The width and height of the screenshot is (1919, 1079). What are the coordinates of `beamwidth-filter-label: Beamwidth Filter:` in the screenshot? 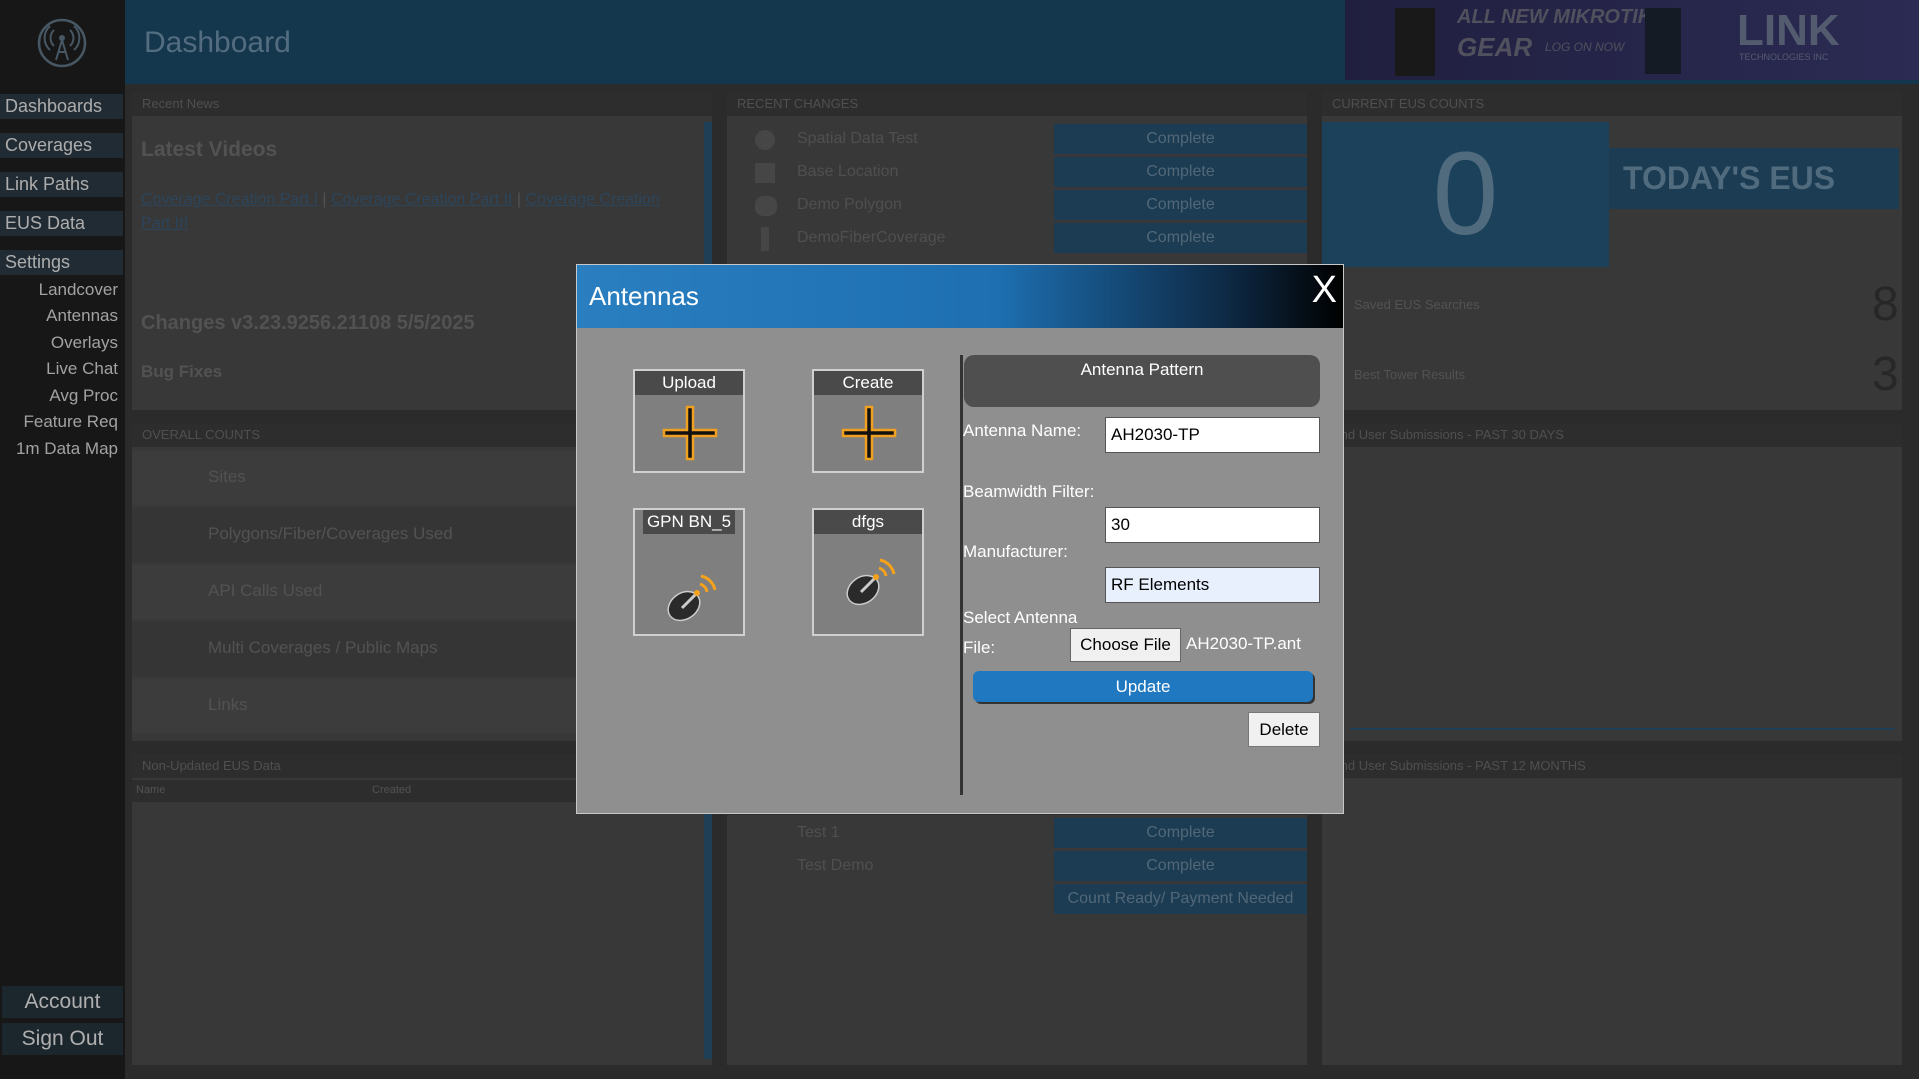 It's located at (1029, 491).